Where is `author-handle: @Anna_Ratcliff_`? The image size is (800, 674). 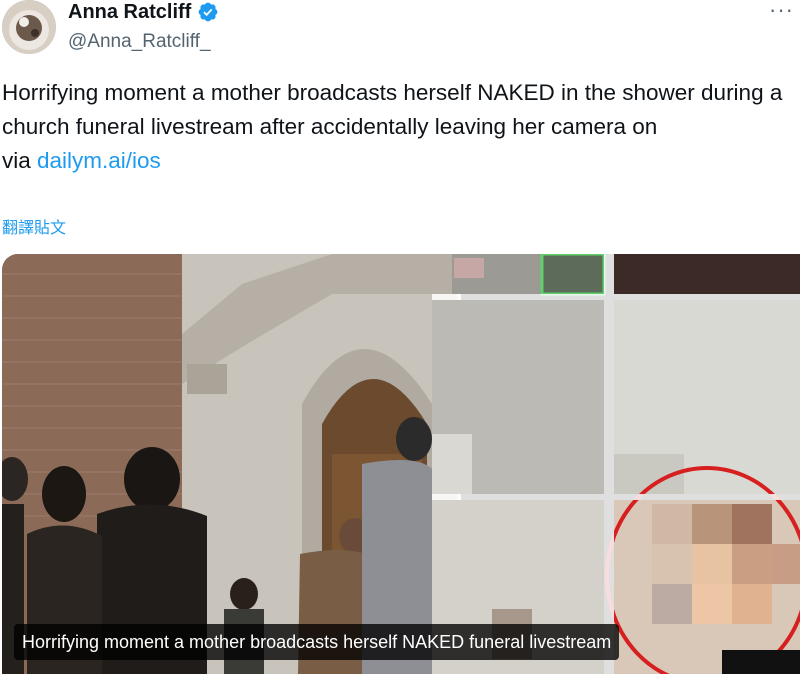 author-handle: @Anna_Ratcliff_ is located at coordinates (139, 42).